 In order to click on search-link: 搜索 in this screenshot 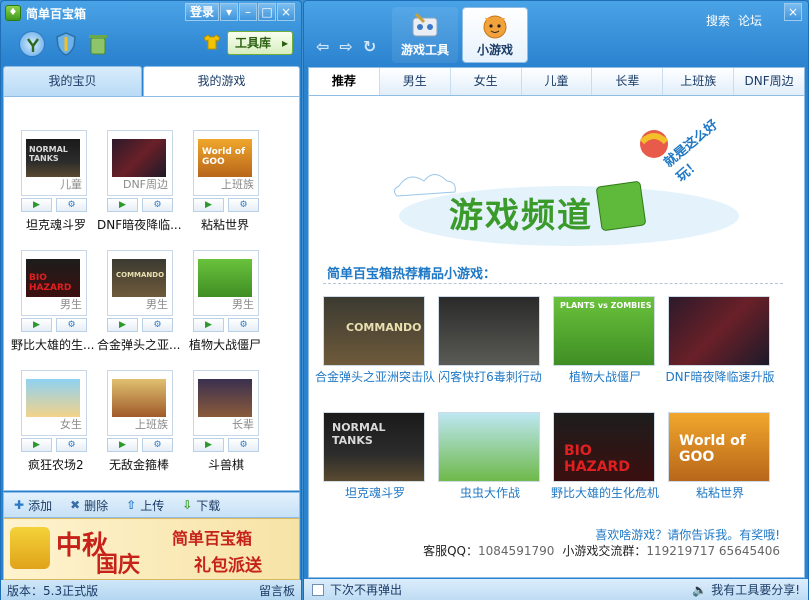, I will do `click(718, 20)`.